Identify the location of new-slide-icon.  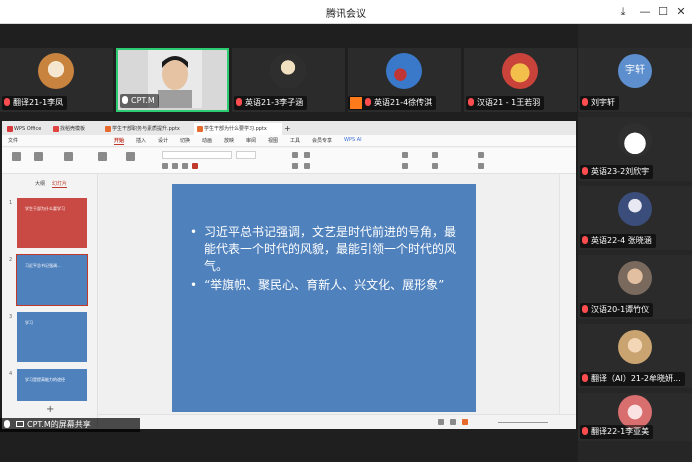
(68, 156).